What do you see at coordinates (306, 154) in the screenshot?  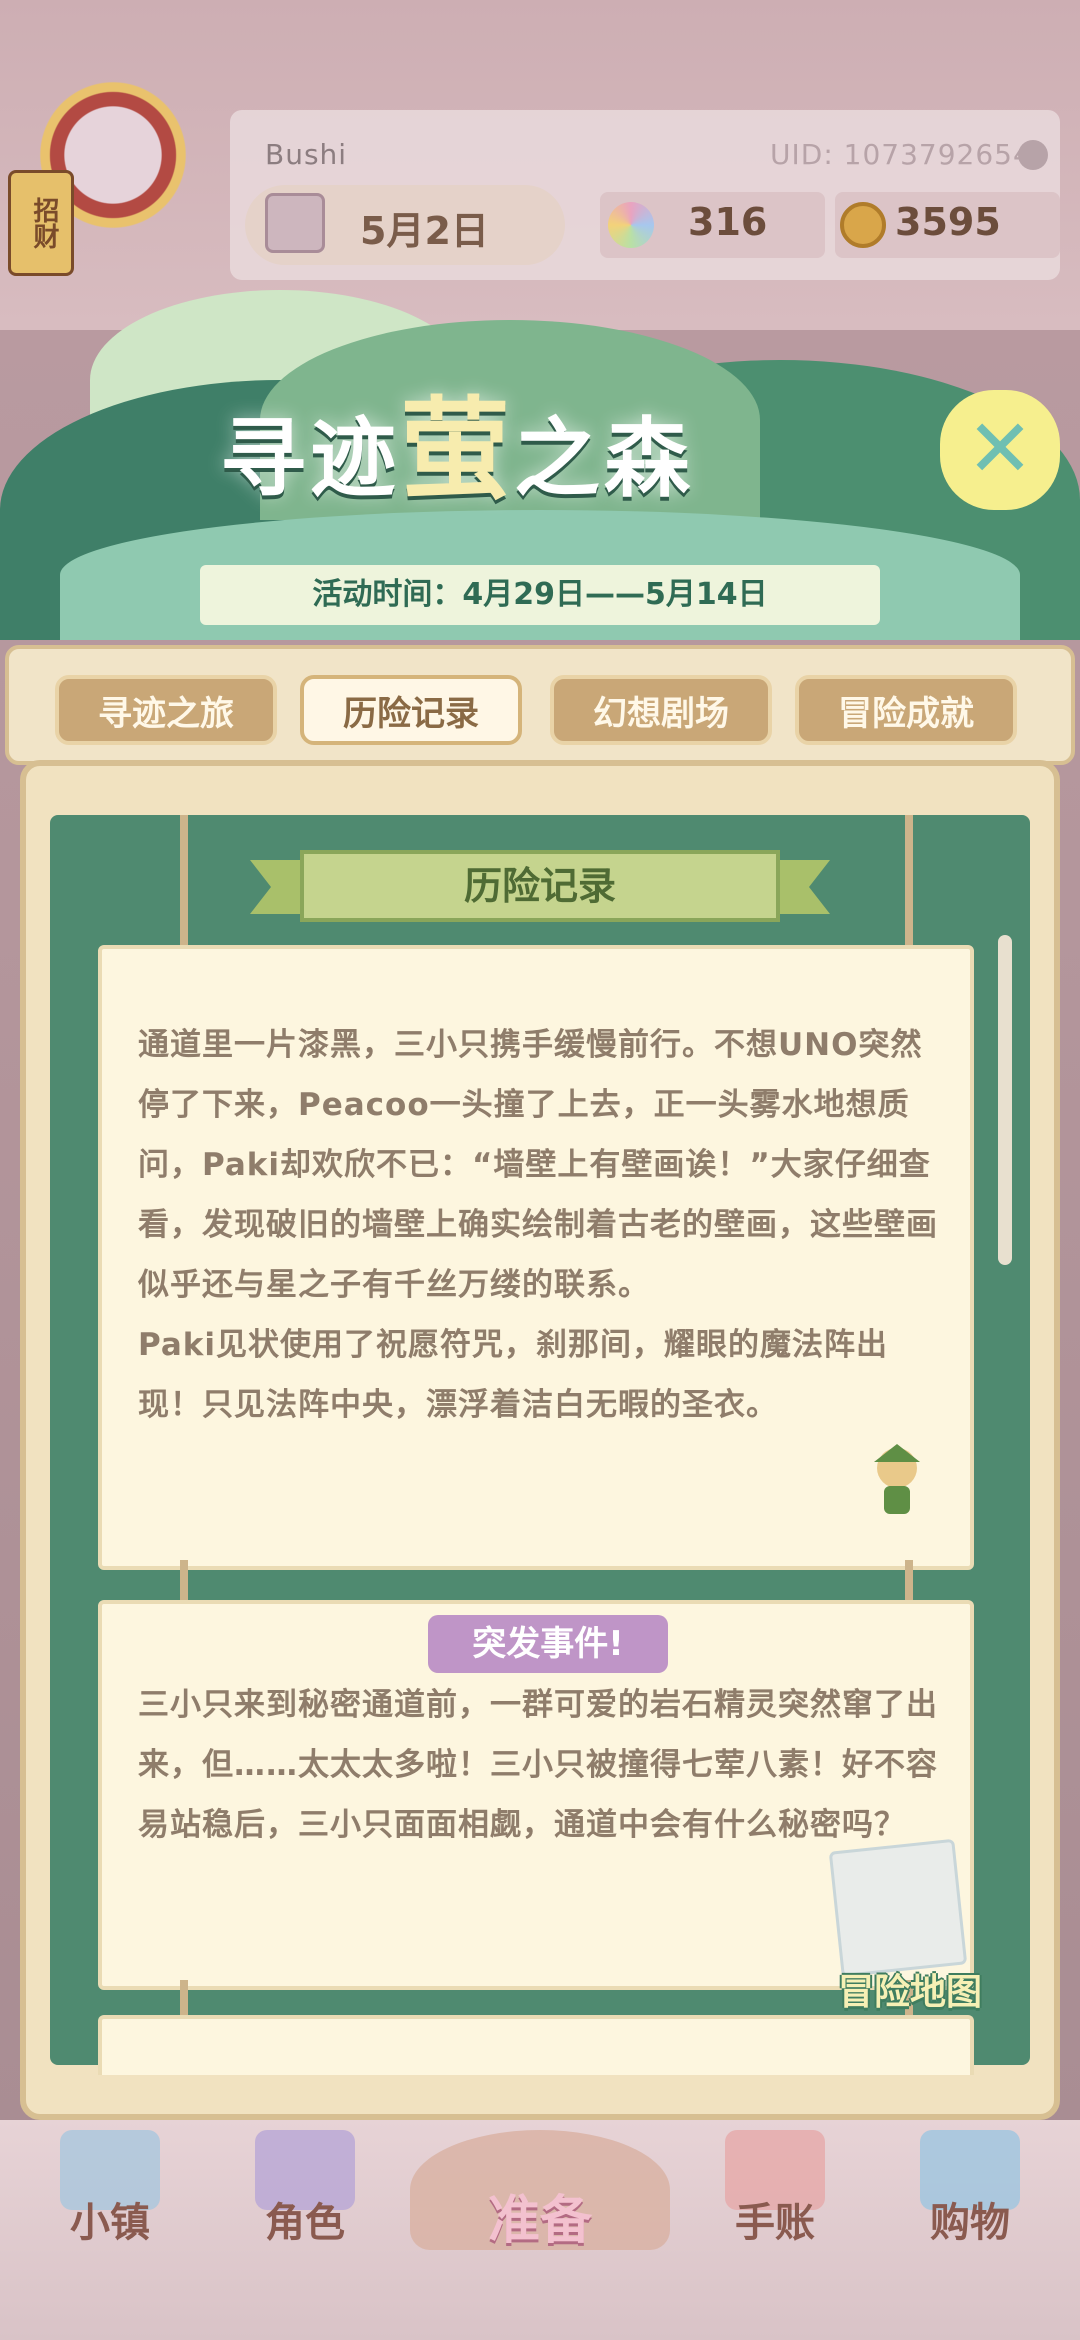 I see `username: Bushi` at bounding box center [306, 154].